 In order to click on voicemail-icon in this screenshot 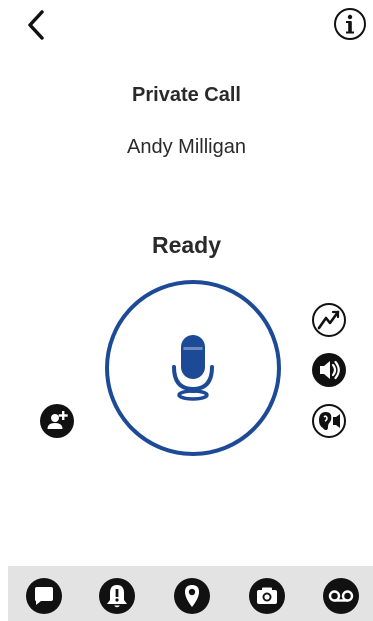, I will do `click(341, 596)`.